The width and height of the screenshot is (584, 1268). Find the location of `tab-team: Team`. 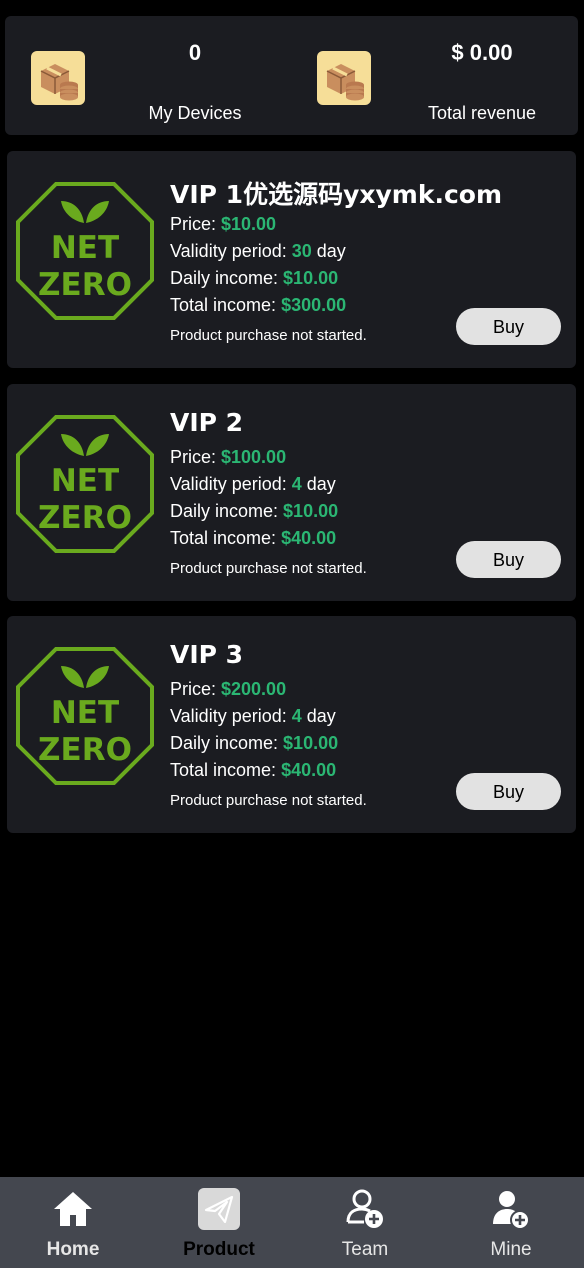

tab-team: Team is located at coordinates (365, 1222).